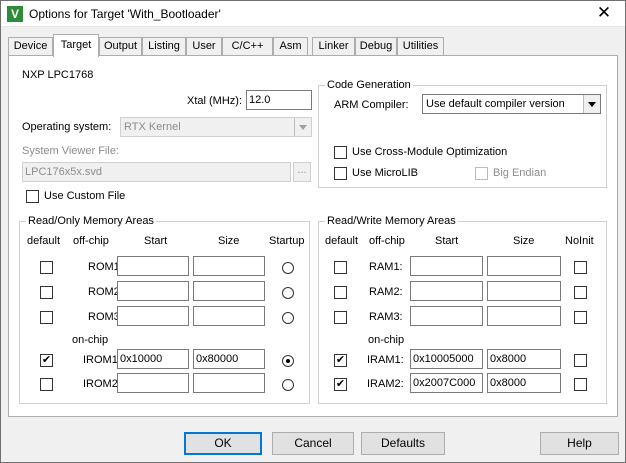 The height and width of the screenshot is (463, 626). What do you see at coordinates (32, 196) in the screenshot?
I see `use-custom-file-checkbox` at bounding box center [32, 196].